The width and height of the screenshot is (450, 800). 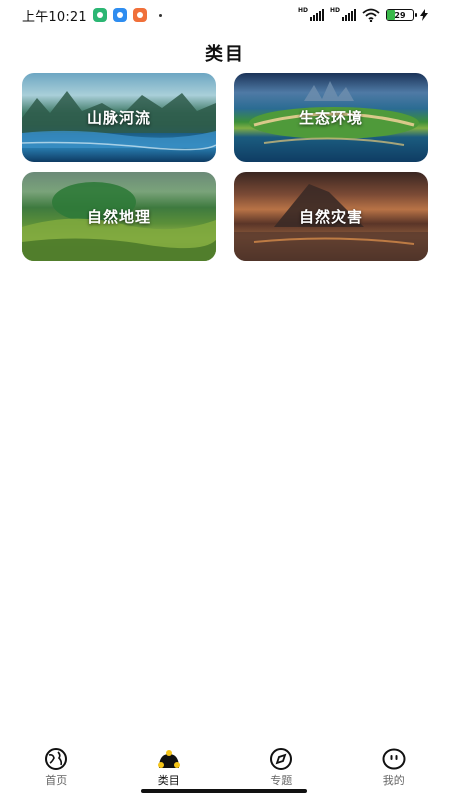 I want to click on home-indicator, so click(x=224, y=791).